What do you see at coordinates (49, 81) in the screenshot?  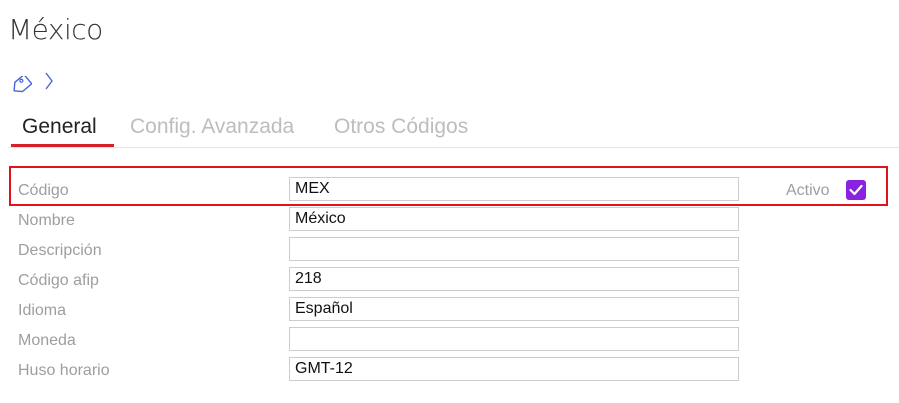 I see `chevron-right-icon` at bounding box center [49, 81].